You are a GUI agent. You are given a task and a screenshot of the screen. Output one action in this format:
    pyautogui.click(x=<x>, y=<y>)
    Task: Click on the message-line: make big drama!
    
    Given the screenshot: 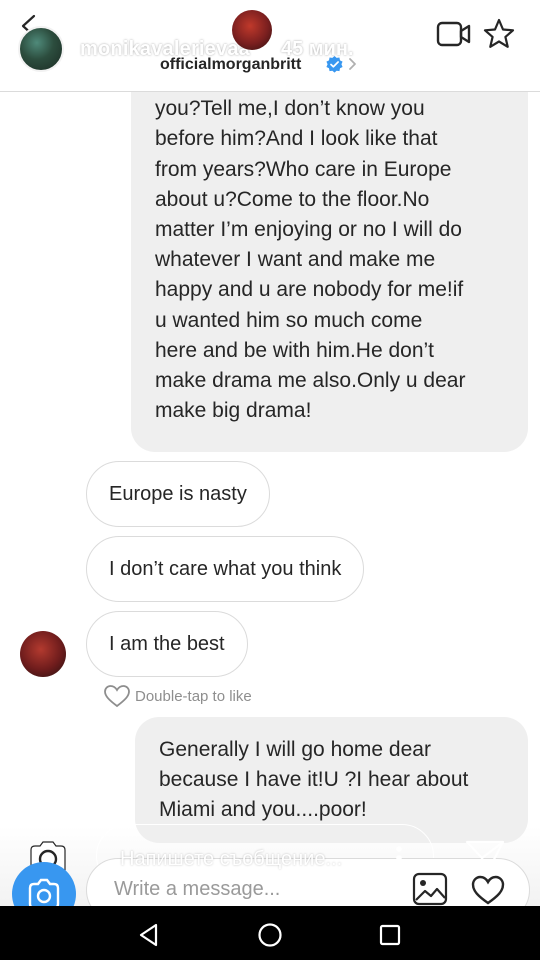 What is the action you would take?
    pyautogui.click(x=233, y=411)
    